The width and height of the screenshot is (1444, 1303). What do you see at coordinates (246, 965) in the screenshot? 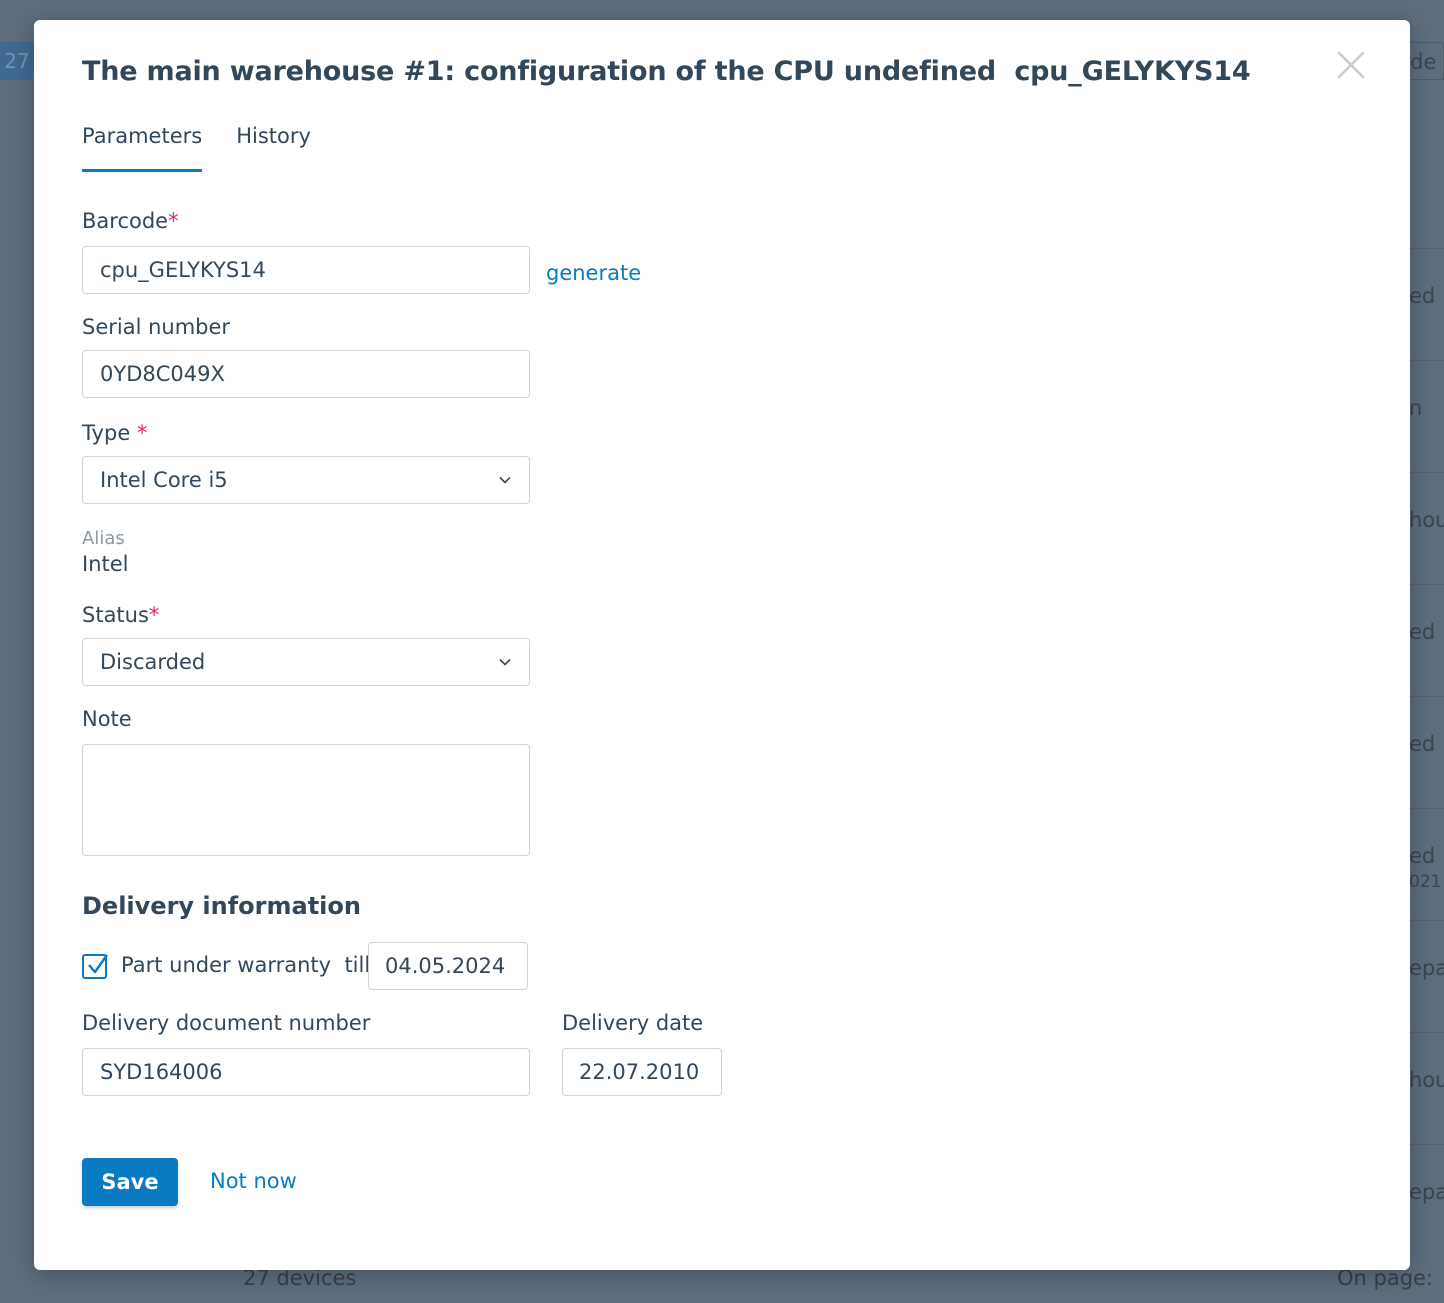
I see `warranty-label: Part under warranty till` at bounding box center [246, 965].